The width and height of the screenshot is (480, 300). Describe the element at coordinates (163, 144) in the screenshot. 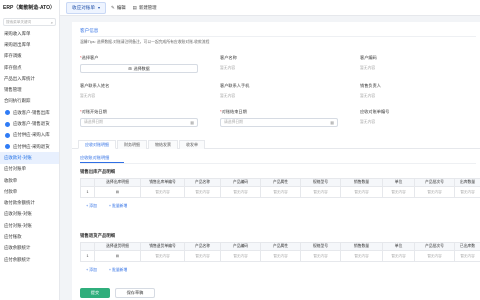

I see `tab-invoice: 物结发票` at that location.